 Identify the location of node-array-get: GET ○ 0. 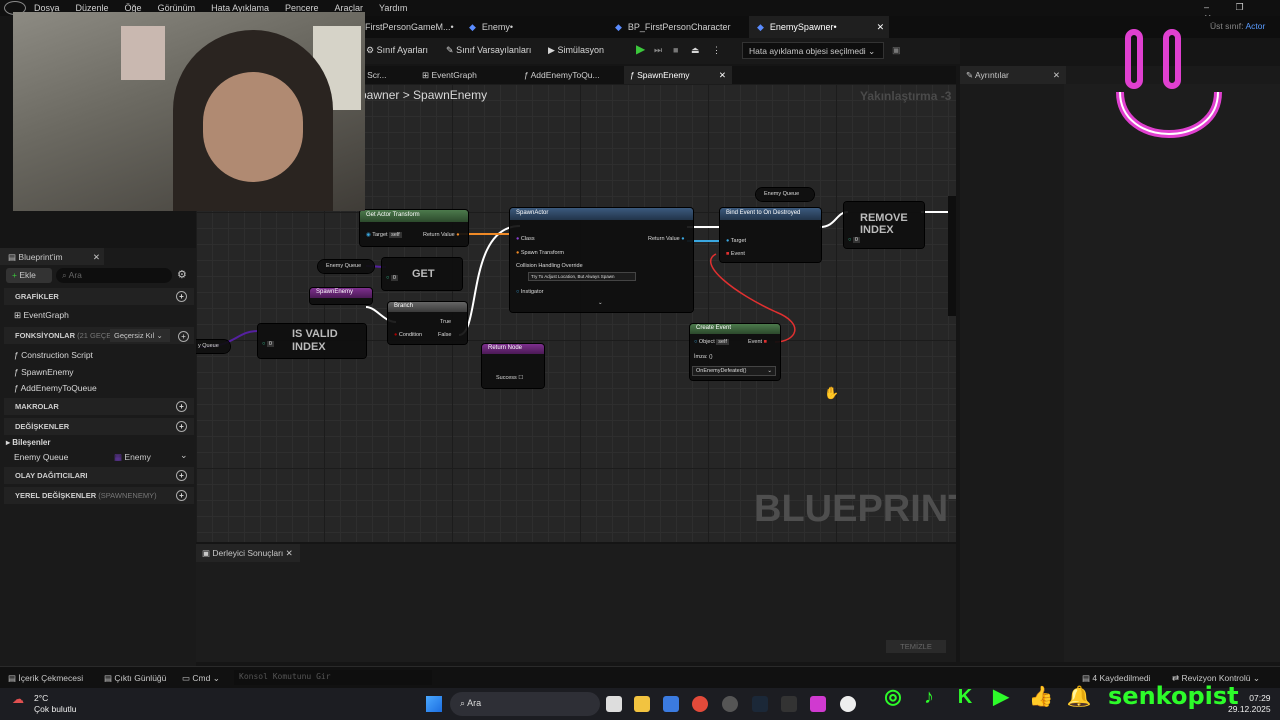
(422, 274).